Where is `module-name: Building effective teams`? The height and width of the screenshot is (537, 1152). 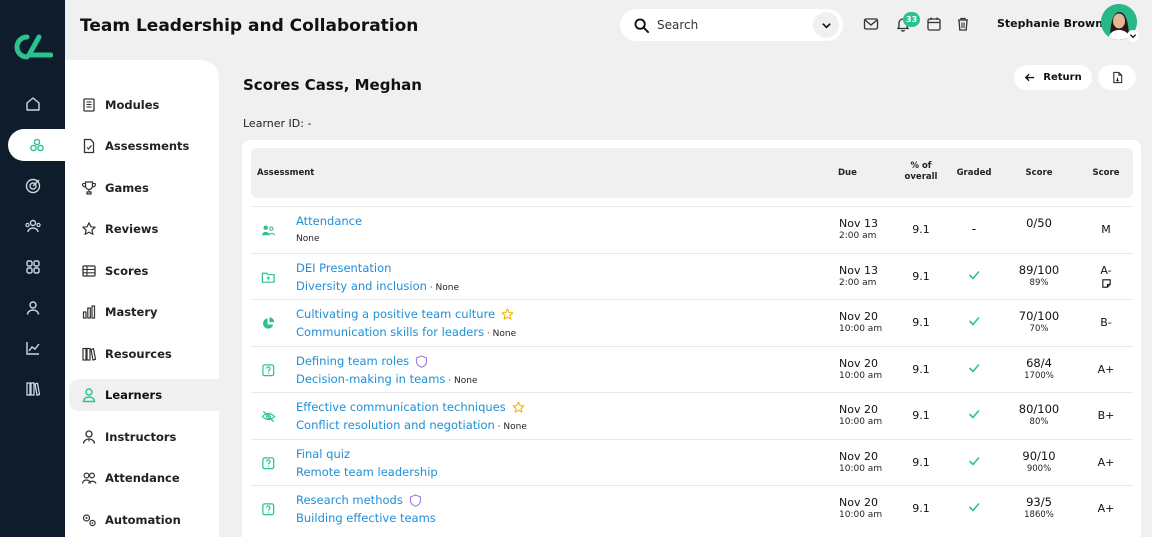 module-name: Building effective teams is located at coordinates (366, 518).